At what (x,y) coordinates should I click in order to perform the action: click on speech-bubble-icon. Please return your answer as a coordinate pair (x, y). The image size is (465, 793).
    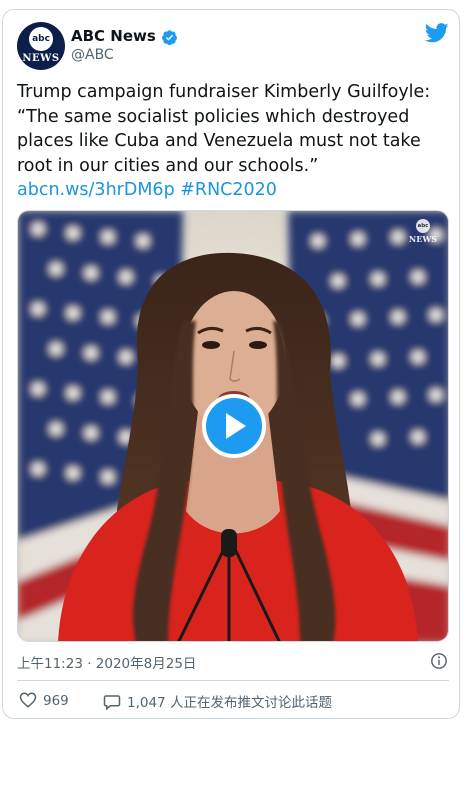
    Looking at the image, I should click on (112, 703).